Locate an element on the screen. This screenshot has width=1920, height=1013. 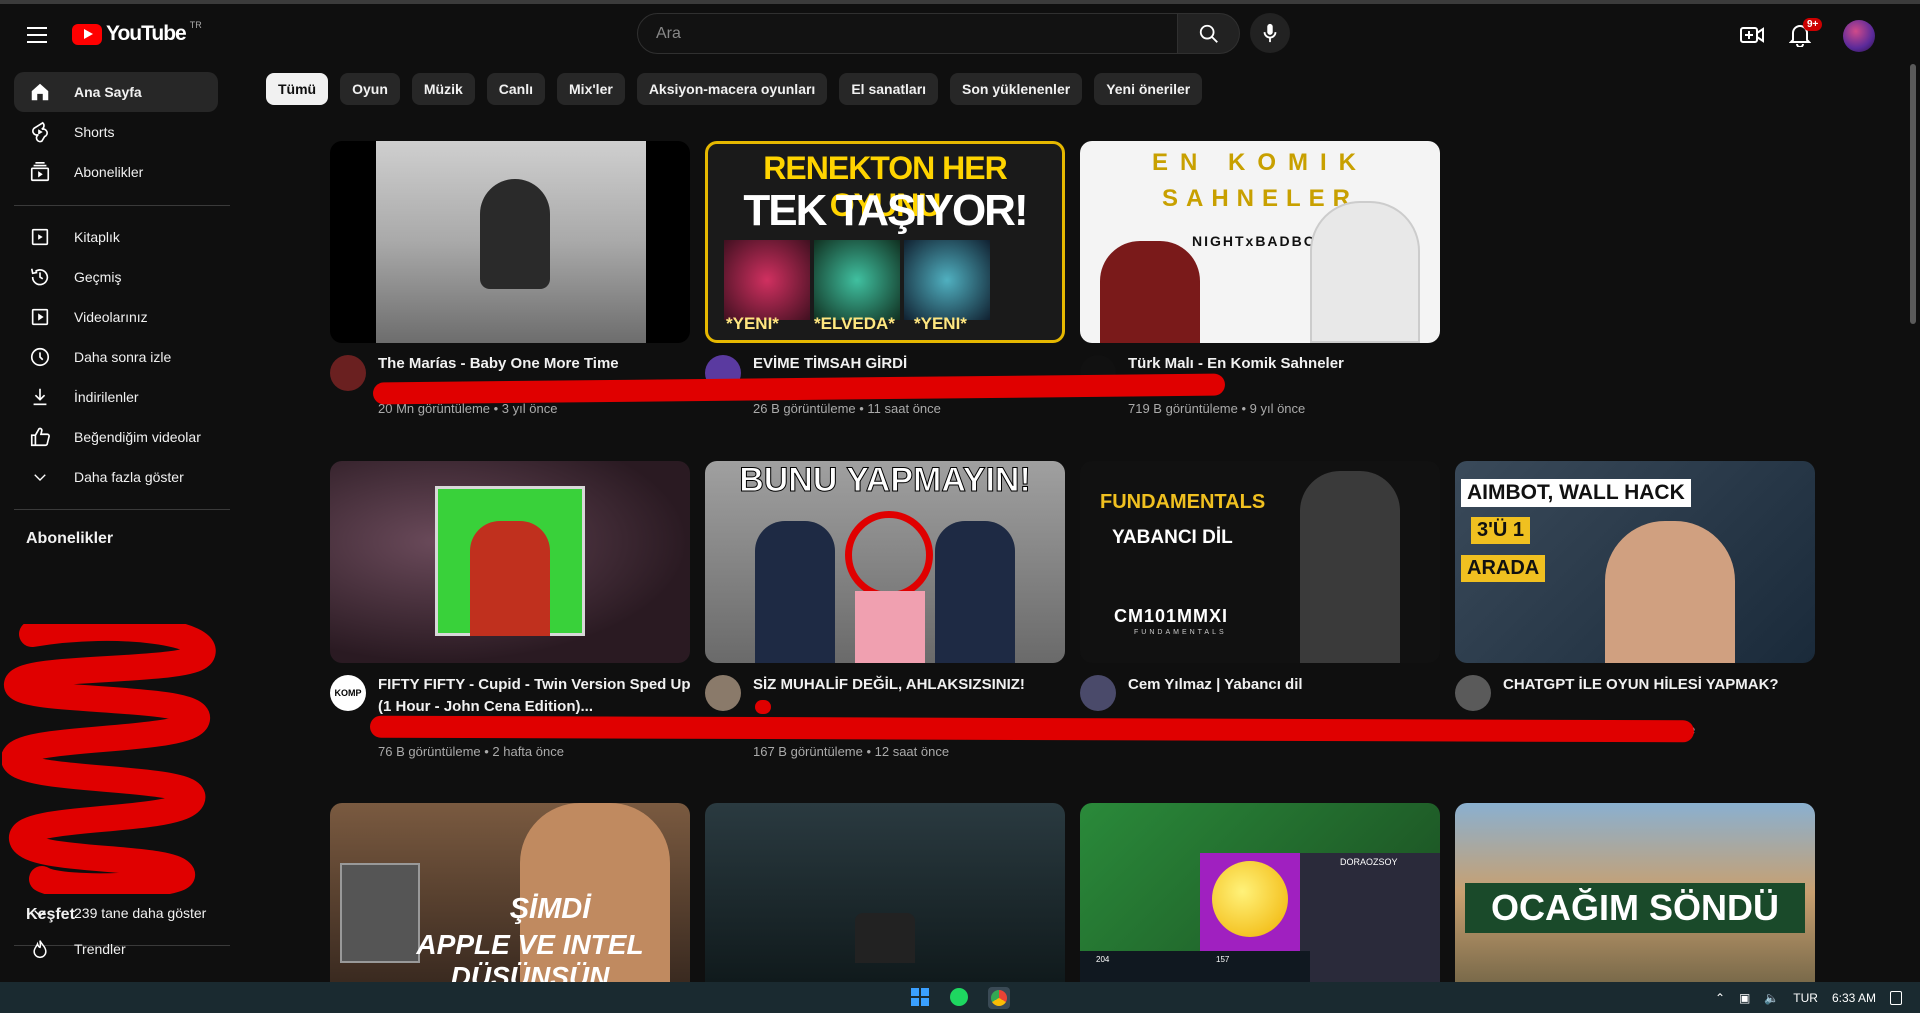
video-title: The Marías - Baby One More Time is located at coordinates (538, 364).